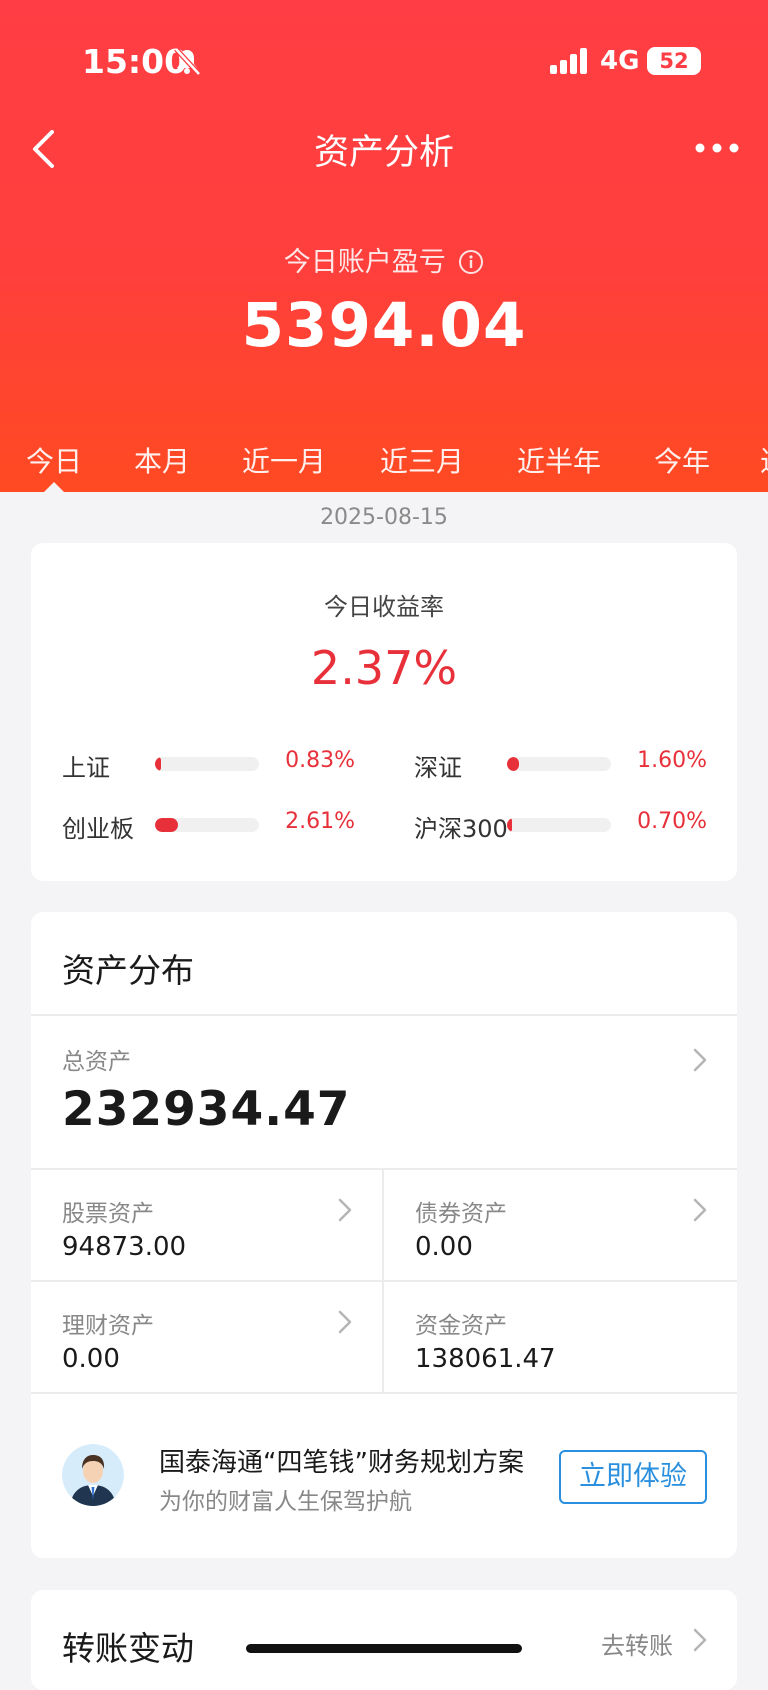  Describe the element at coordinates (96, 1062) in the screenshot. I see `total-assets-label: 总资产` at that location.